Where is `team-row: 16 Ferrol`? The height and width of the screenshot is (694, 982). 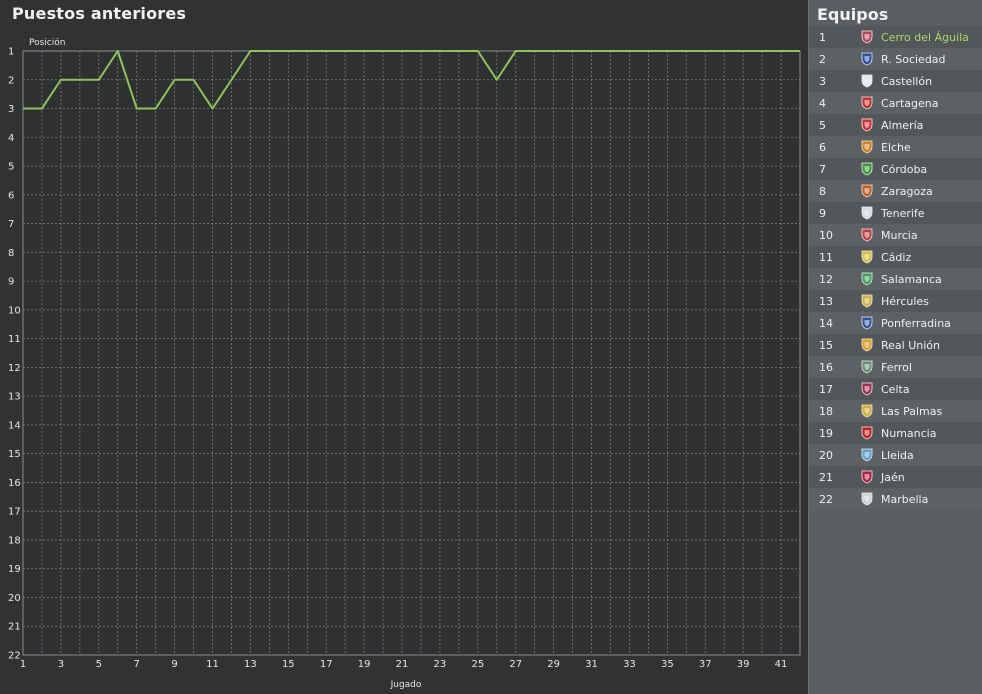 team-row: 16 Ferrol is located at coordinates (895, 367).